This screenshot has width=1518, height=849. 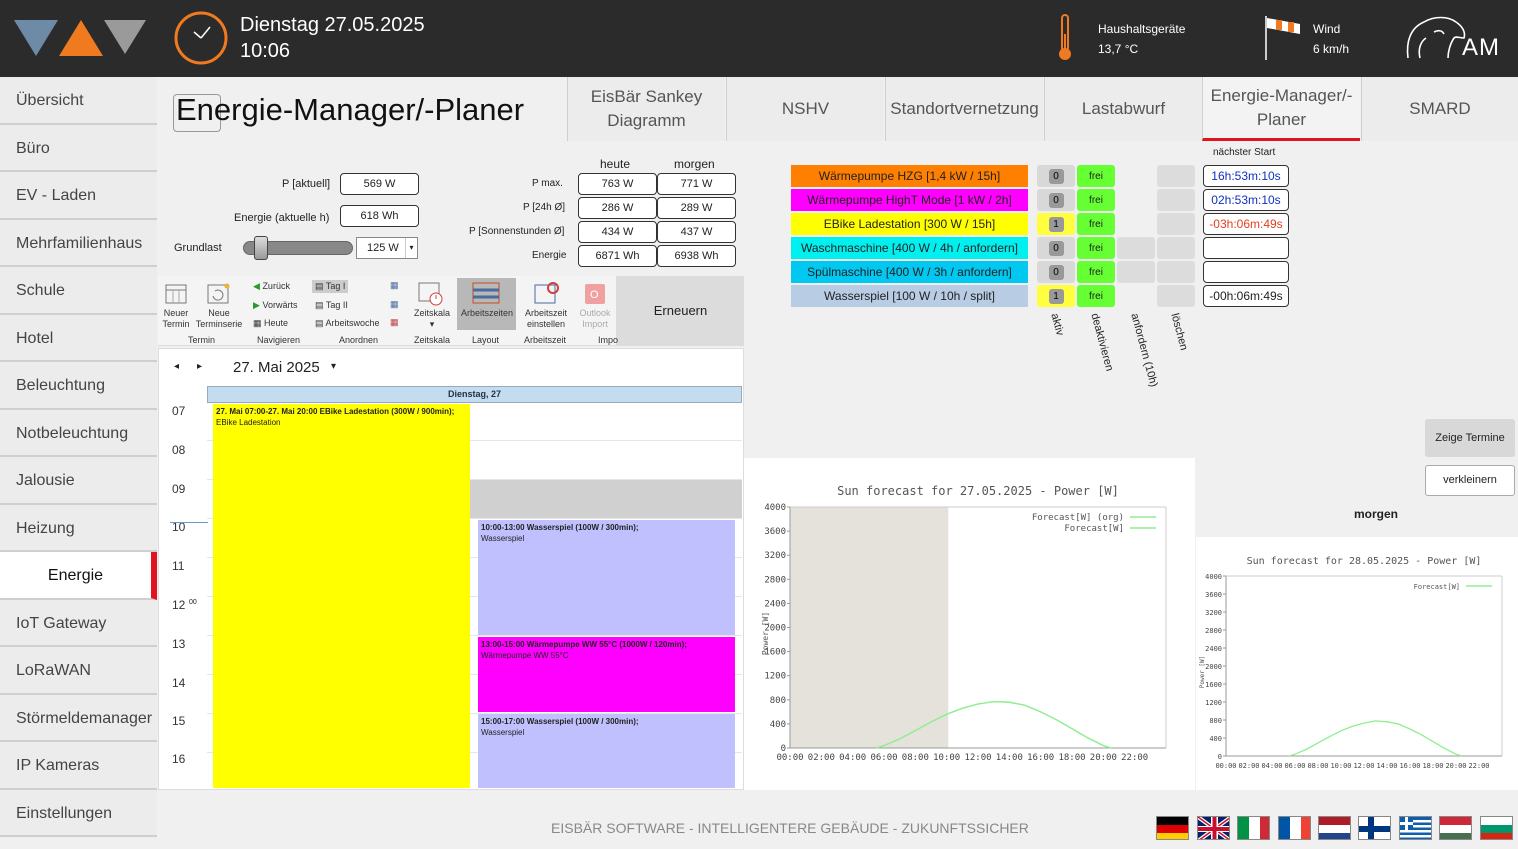 I want to click on workweek-label: Arbeitswoche, so click(x=352, y=323).